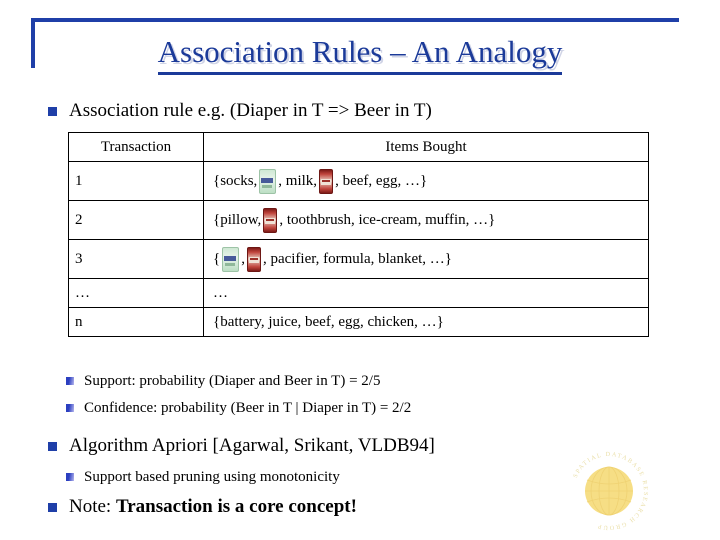 The image size is (720, 540). Describe the element at coordinates (136, 322) in the screenshot. I see `table-cell-transaction-id: n` at that location.